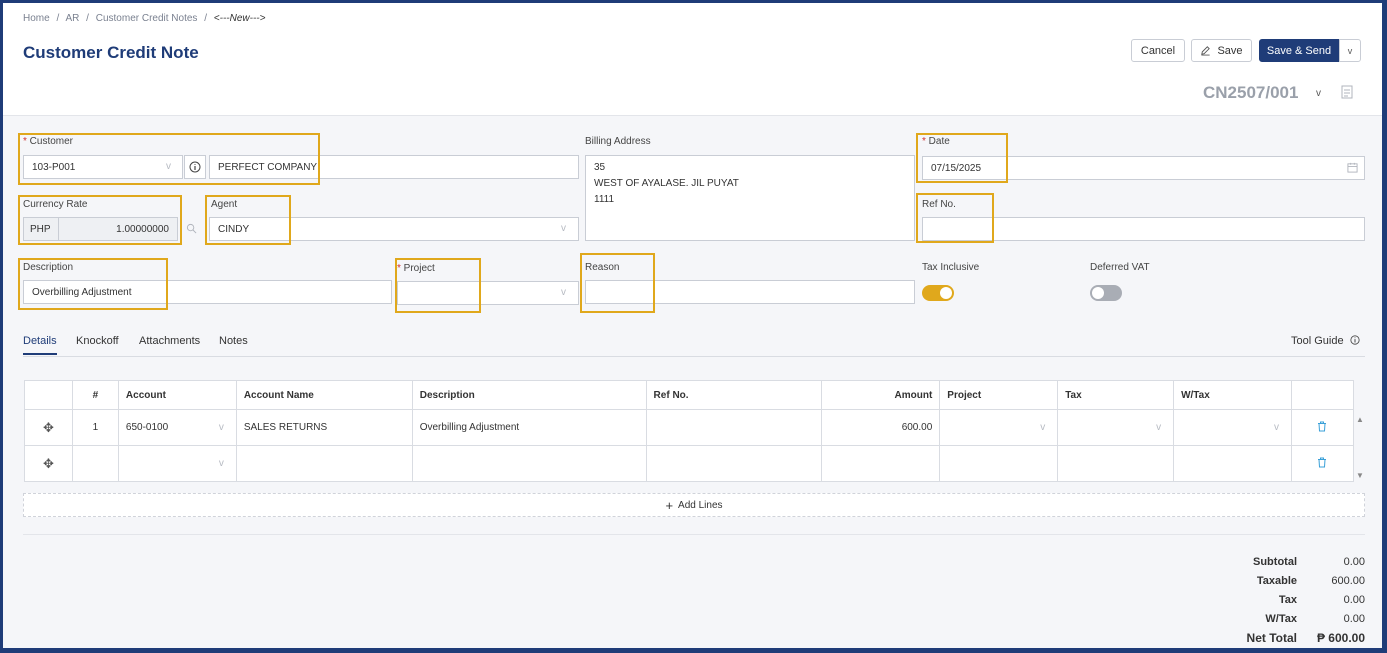 The image size is (1387, 653). What do you see at coordinates (1325, 341) in the screenshot?
I see `tool-guide-link: Tool Guide` at bounding box center [1325, 341].